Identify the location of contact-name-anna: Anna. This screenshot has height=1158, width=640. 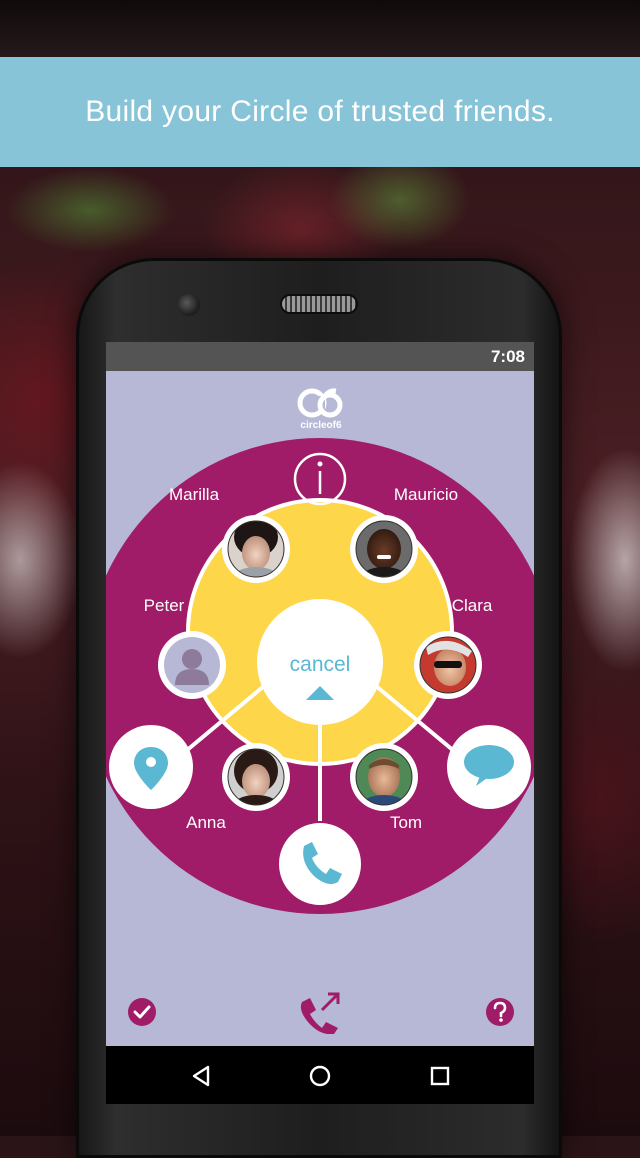
(206, 822).